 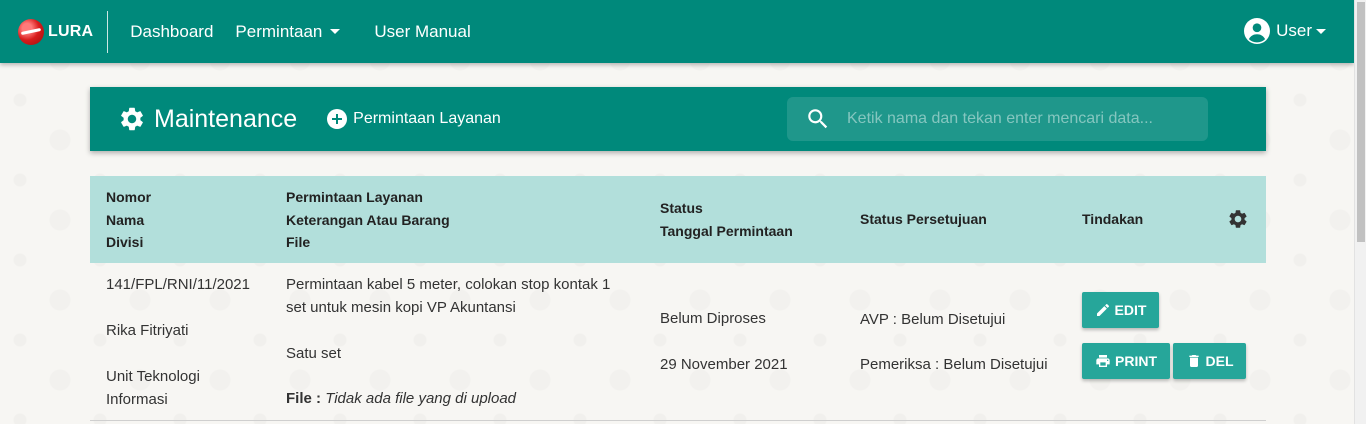 What do you see at coordinates (1130, 310) in the screenshot?
I see `edit-button-label: EDIT` at bounding box center [1130, 310].